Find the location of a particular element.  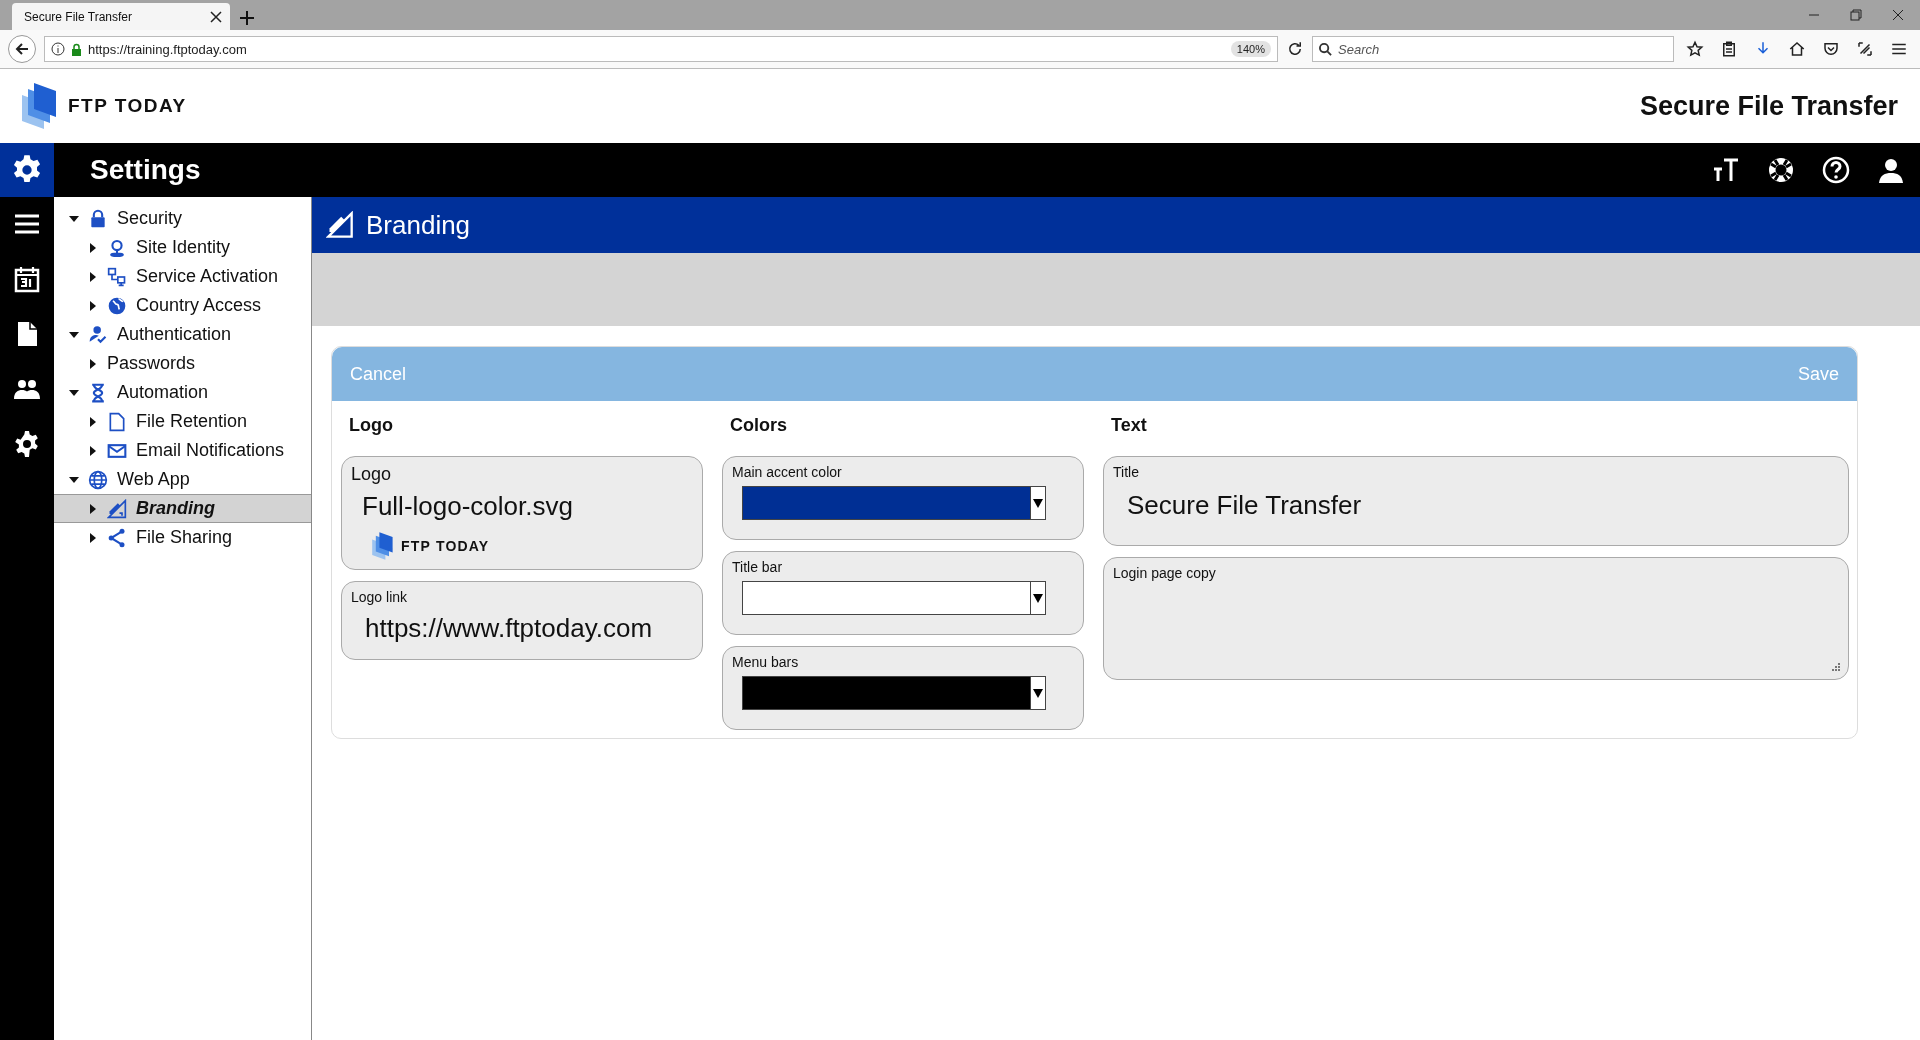

zoom-badge: 140% is located at coordinates (1250, 49).